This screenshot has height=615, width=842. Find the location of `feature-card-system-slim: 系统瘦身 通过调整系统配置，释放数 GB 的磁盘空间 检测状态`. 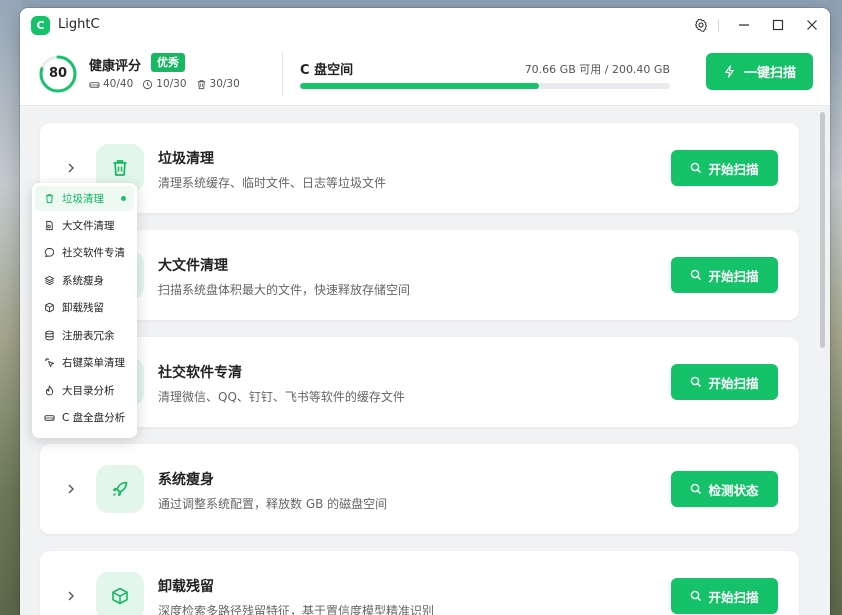

feature-card-system-slim: 系统瘦身 通过调整系统配置，释放数 GB 的磁盘空间 检测状态 is located at coordinates (419, 489).